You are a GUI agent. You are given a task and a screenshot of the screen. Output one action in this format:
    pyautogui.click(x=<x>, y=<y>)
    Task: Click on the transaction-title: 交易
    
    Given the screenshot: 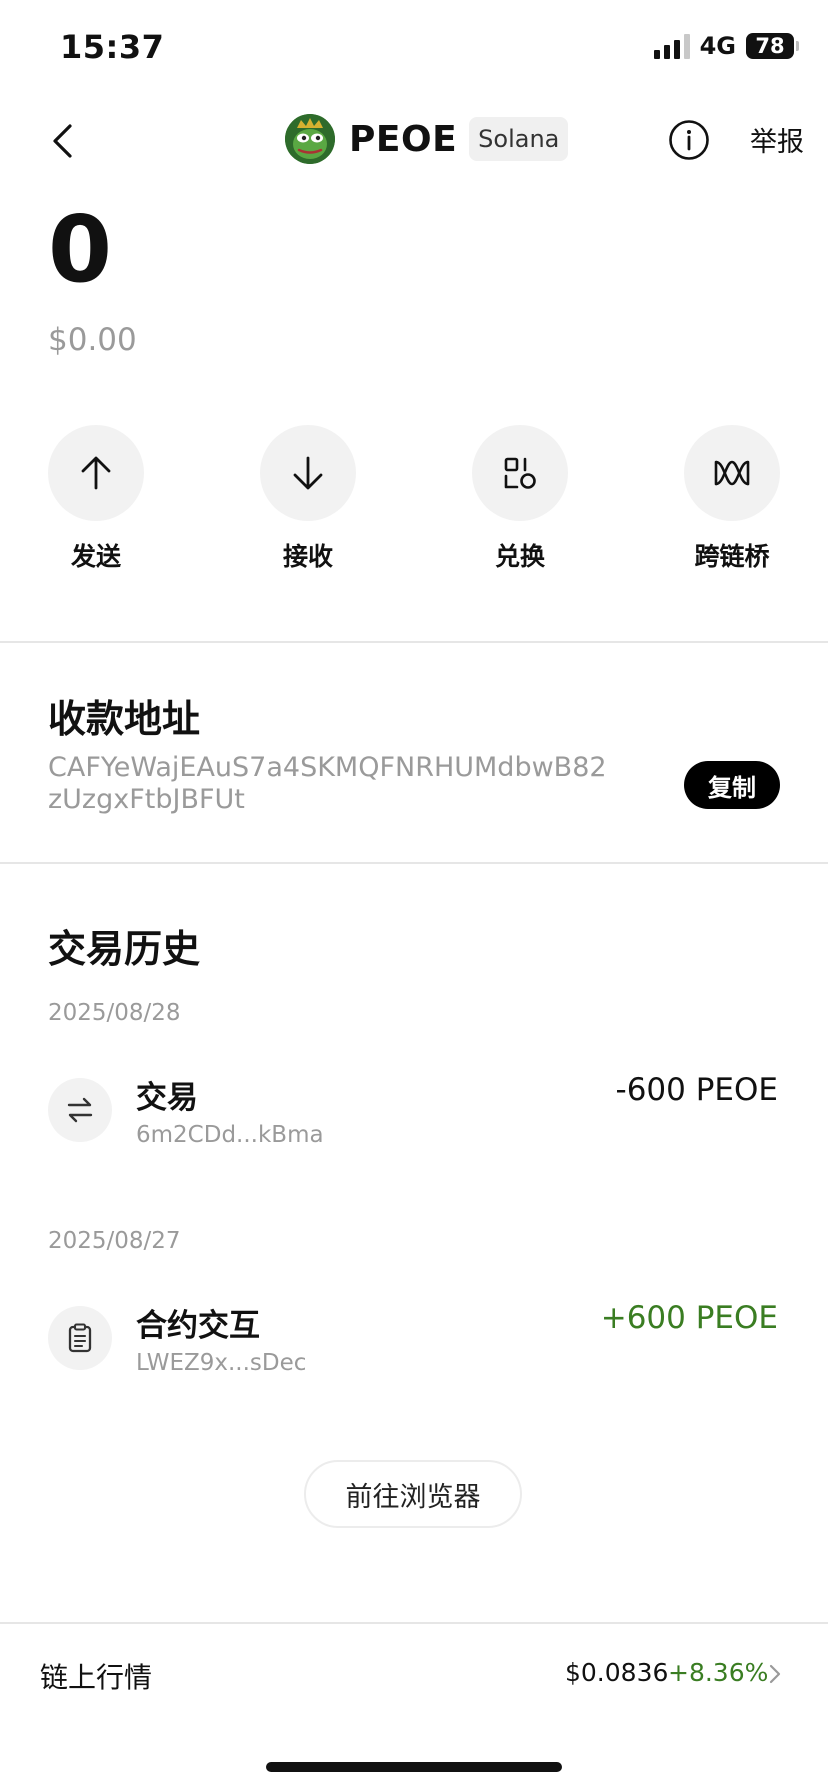 What is the action you would take?
    pyautogui.click(x=167, y=1098)
    